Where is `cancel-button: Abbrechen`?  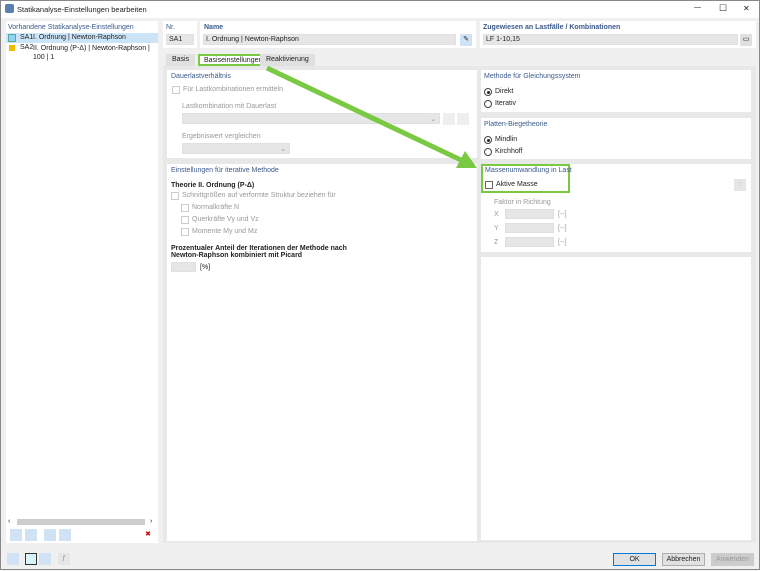
cancel-button: Abbrechen is located at coordinates (683, 559).